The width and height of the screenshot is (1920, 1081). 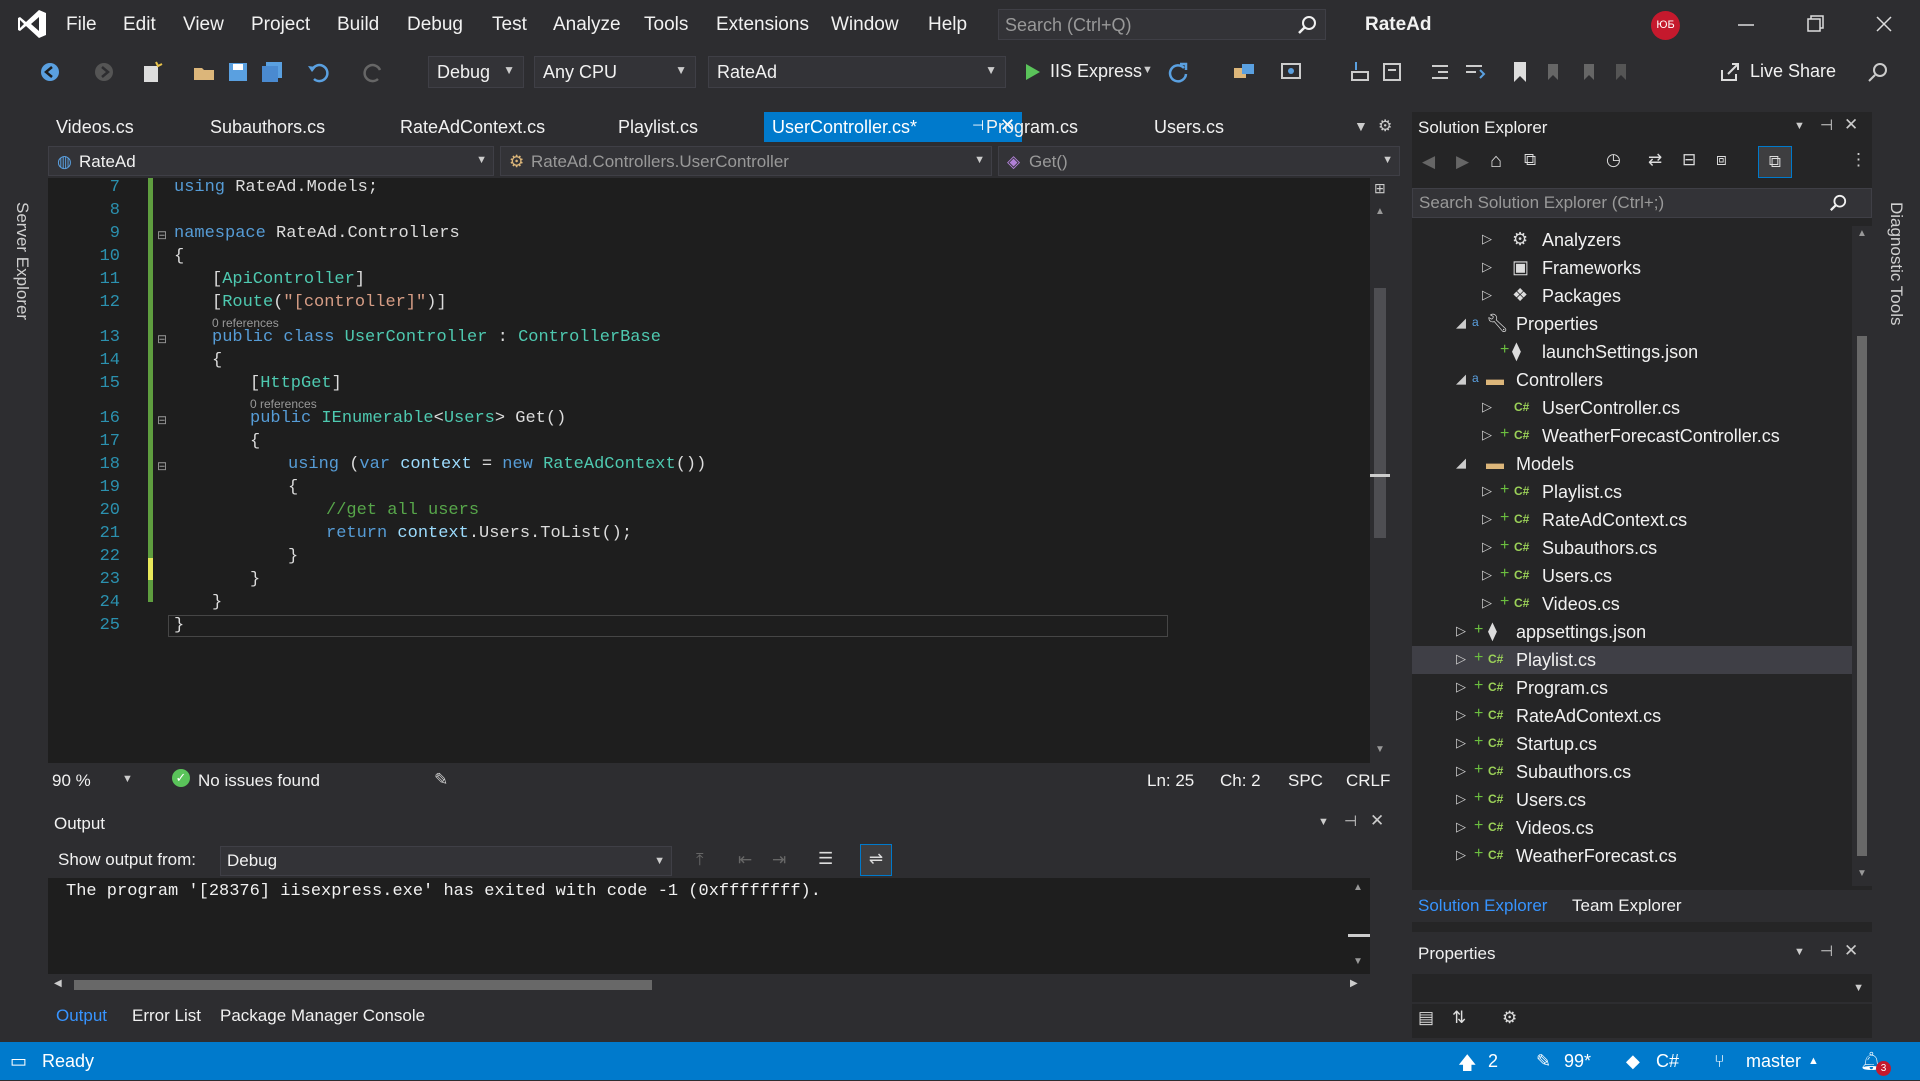 What do you see at coordinates (22, 261) in the screenshot?
I see `server-explorer-tab: Server Explorer` at bounding box center [22, 261].